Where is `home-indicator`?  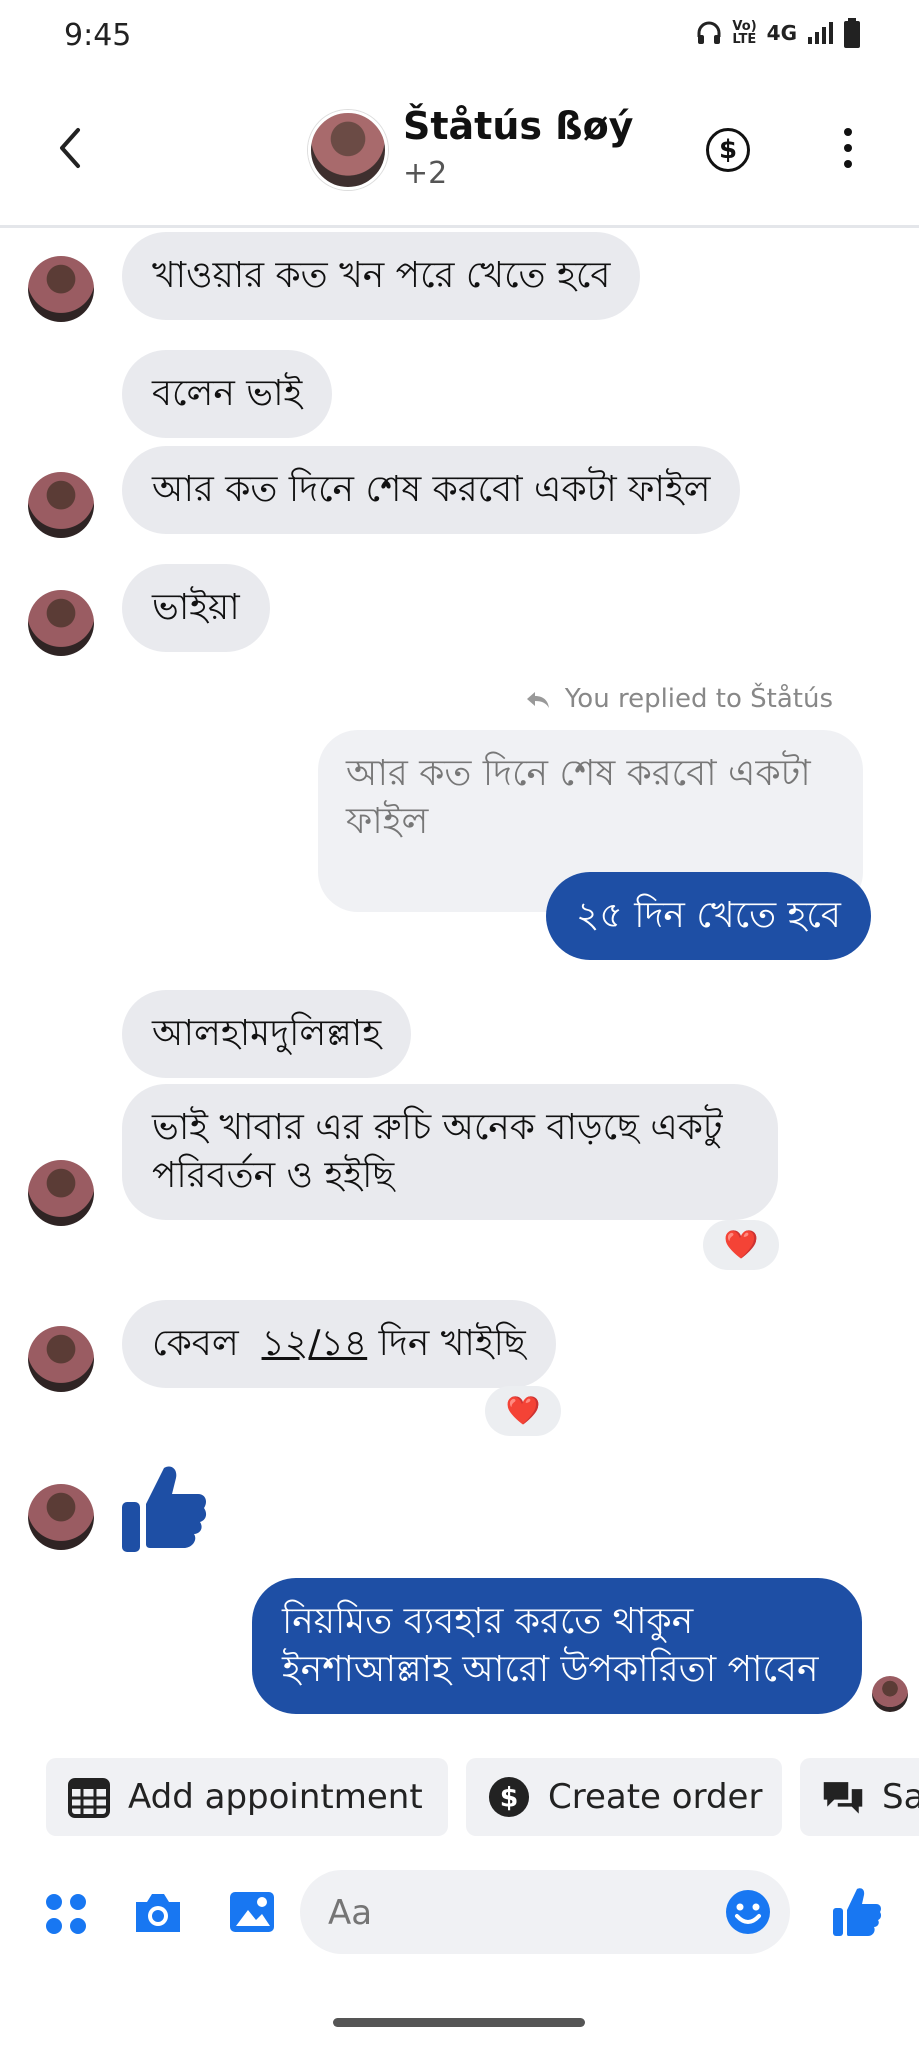
home-indicator is located at coordinates (459, 2022).